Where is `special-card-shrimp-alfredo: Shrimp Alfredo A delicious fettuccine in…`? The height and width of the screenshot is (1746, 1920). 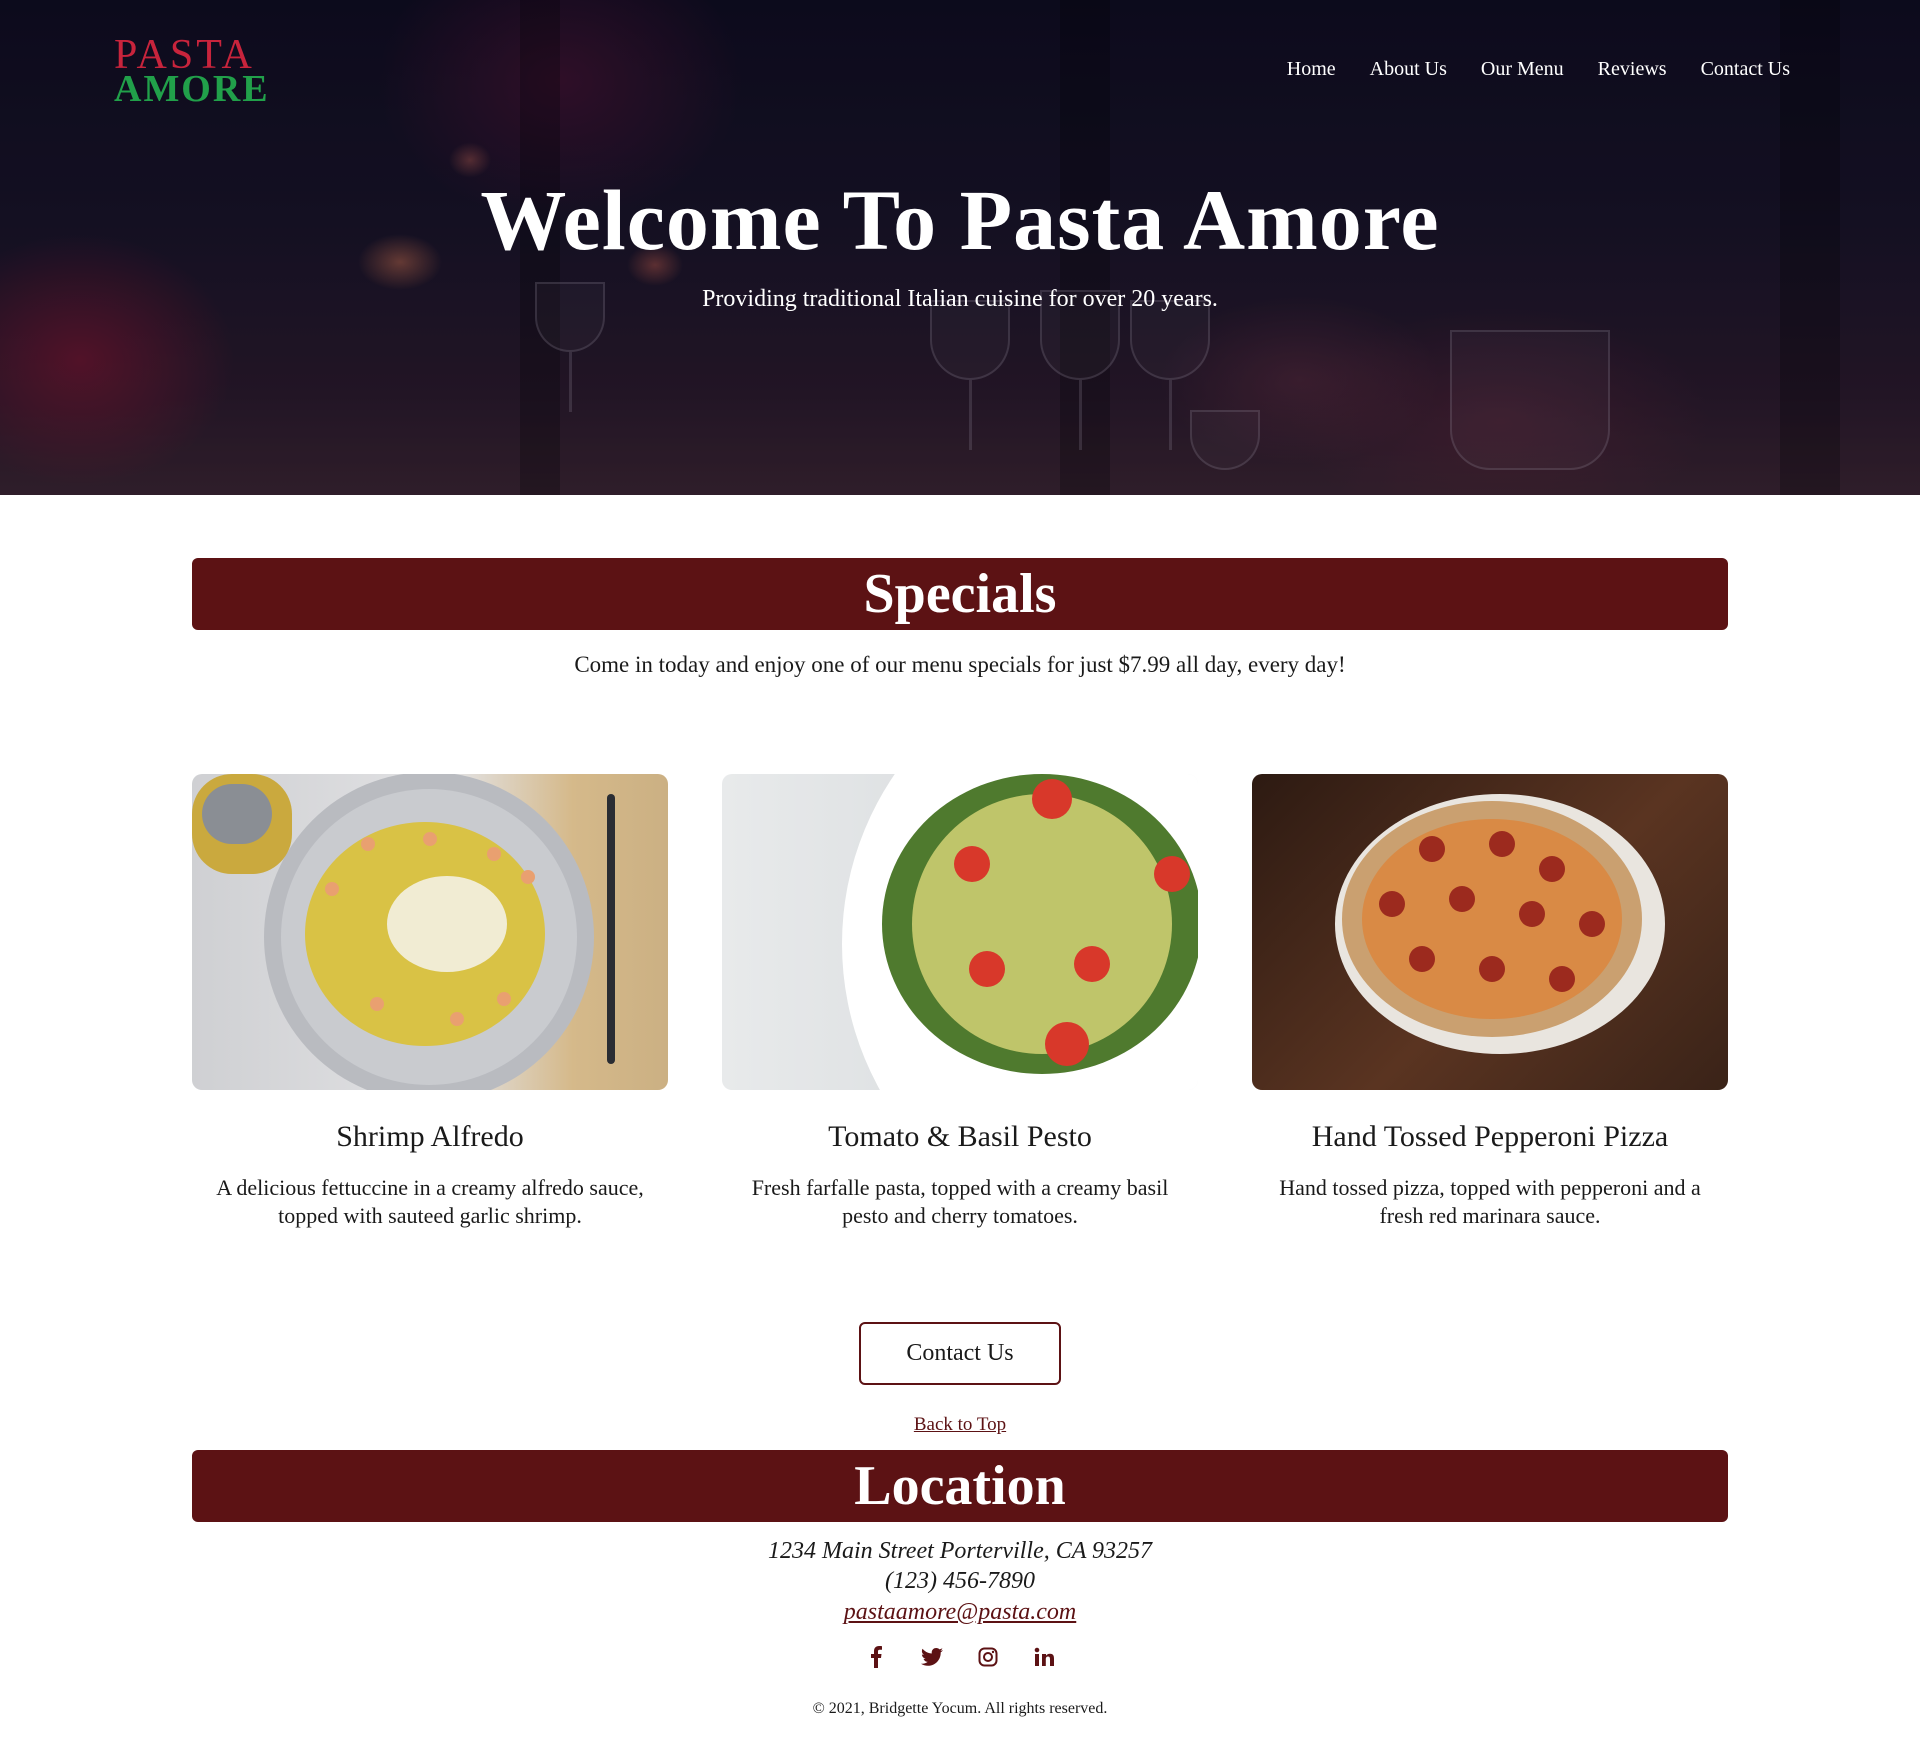
special-card-shrimp-alfredo: Shrimp Alfredo A delicious fettuccine in… is located at coordinates (430, 1002).